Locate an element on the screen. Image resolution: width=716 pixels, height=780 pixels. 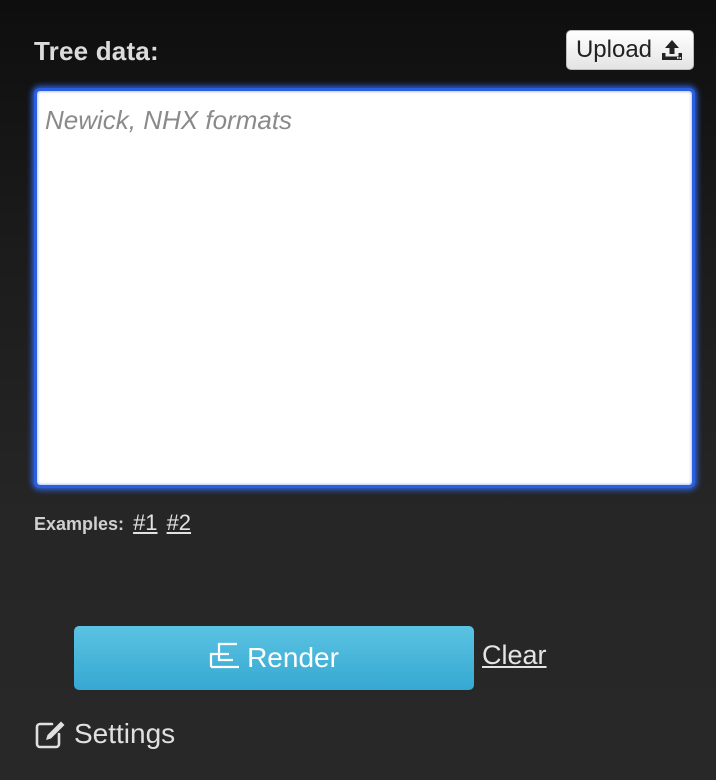
example-link-1: #1 is located at coordinates (145, 522).